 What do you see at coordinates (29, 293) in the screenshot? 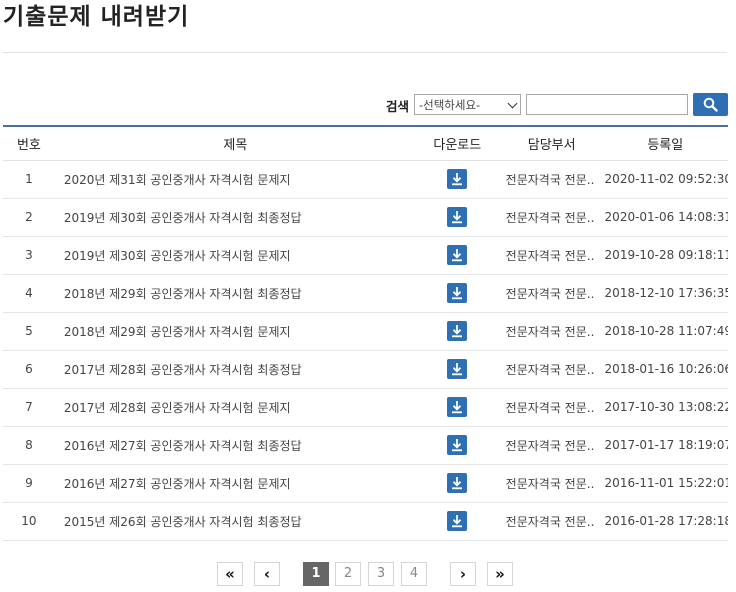
I see `row-number: 4` at bounding box center [29, 293].